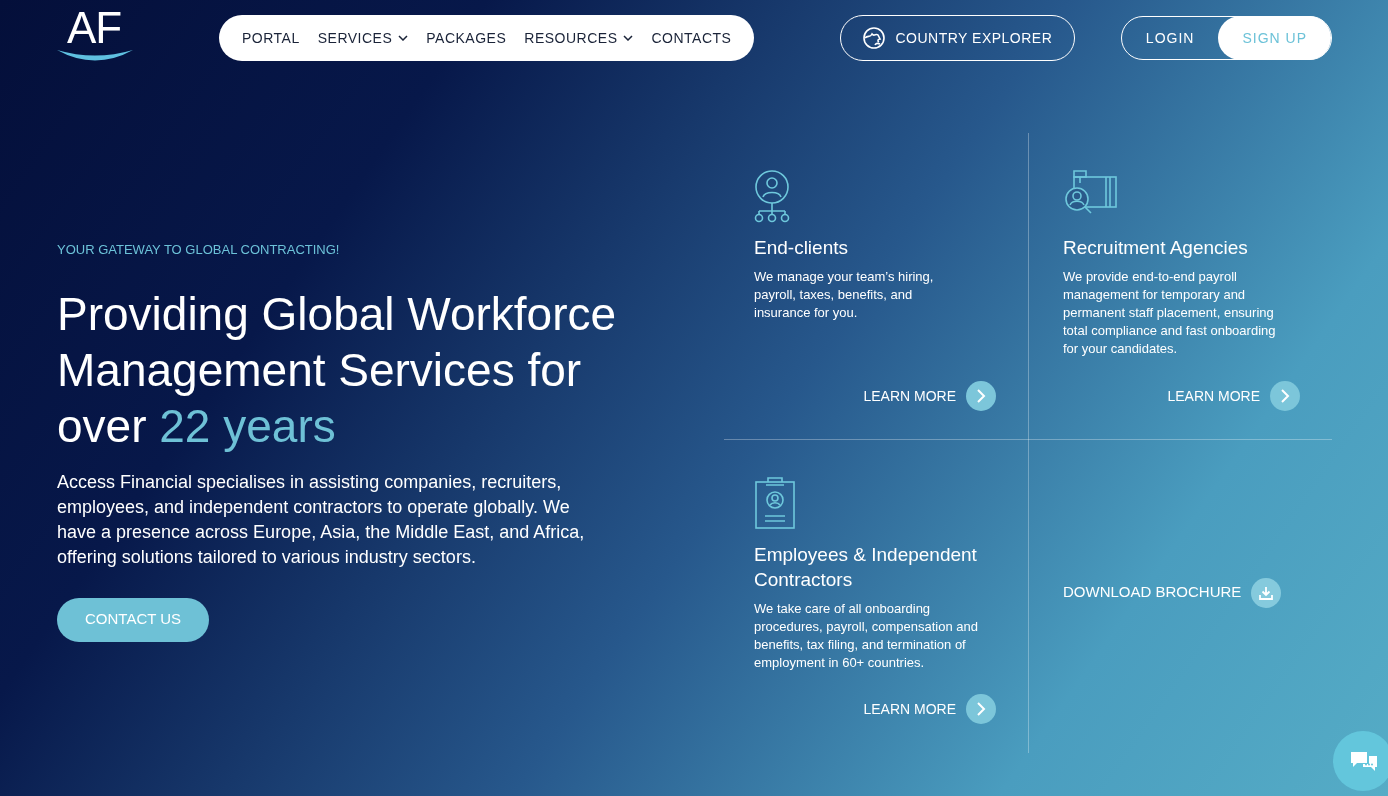 This screenshot has width=1388, height=796. I want to click on clipboard-profile-icon, so click(775, 503).